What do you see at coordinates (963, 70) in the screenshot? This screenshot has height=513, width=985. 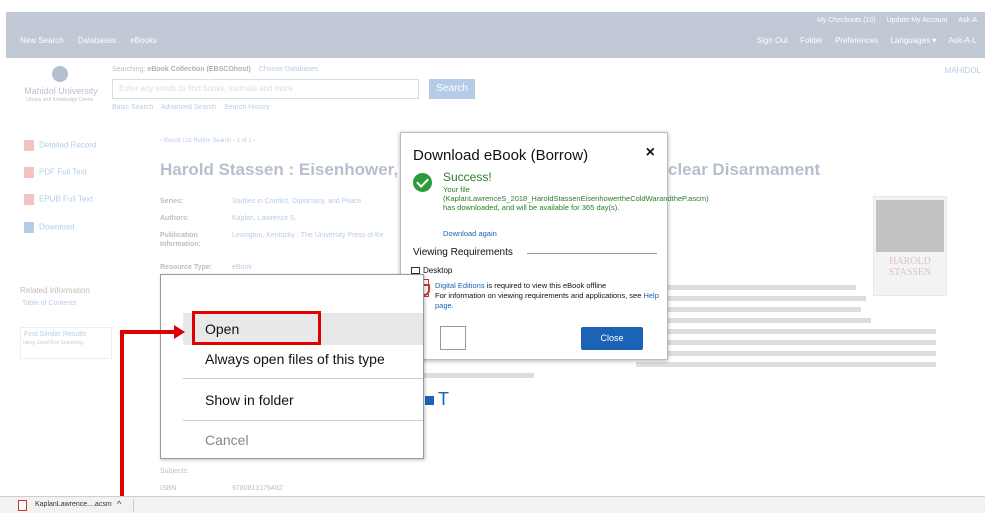 I see `institution-corner-link: MAHIDOL` at bounding box center [963, 70].